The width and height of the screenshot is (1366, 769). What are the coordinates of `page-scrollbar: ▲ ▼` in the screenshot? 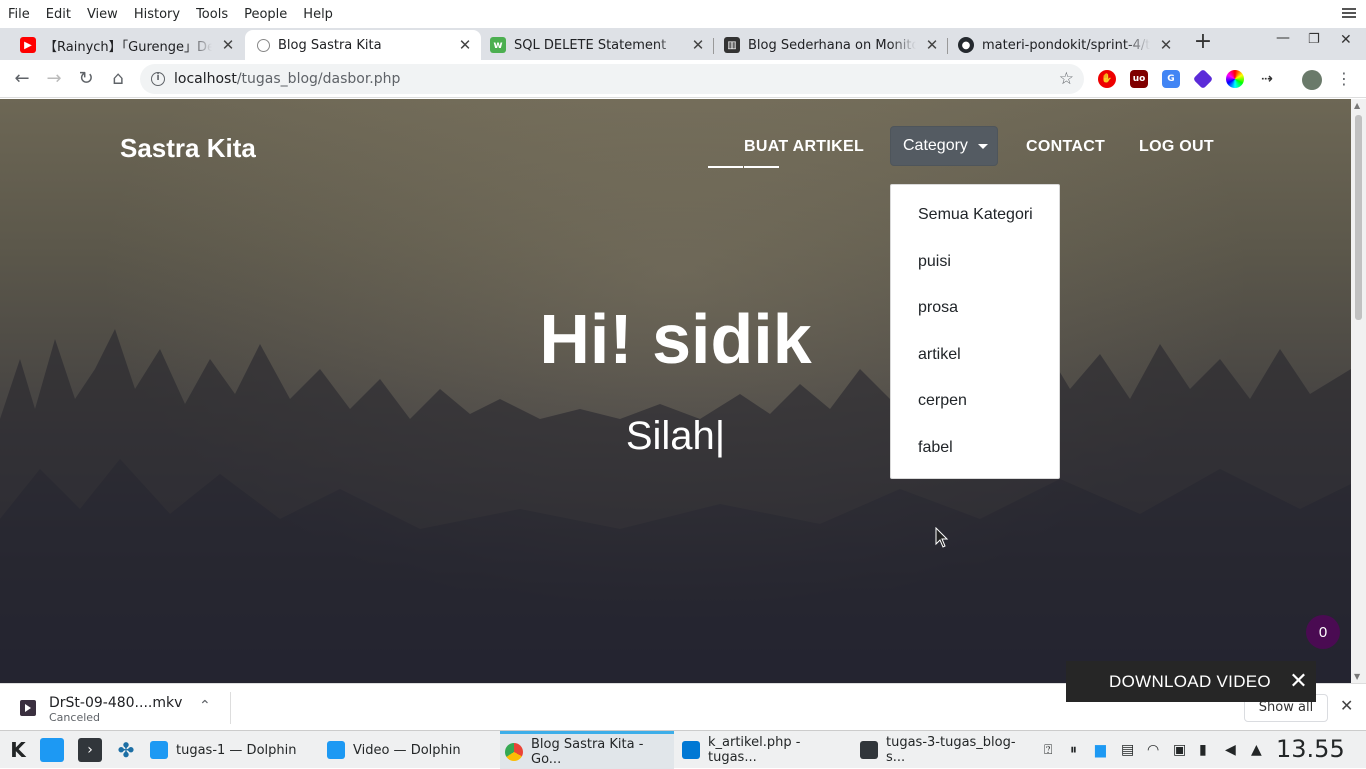 It's located at (1358, 391).